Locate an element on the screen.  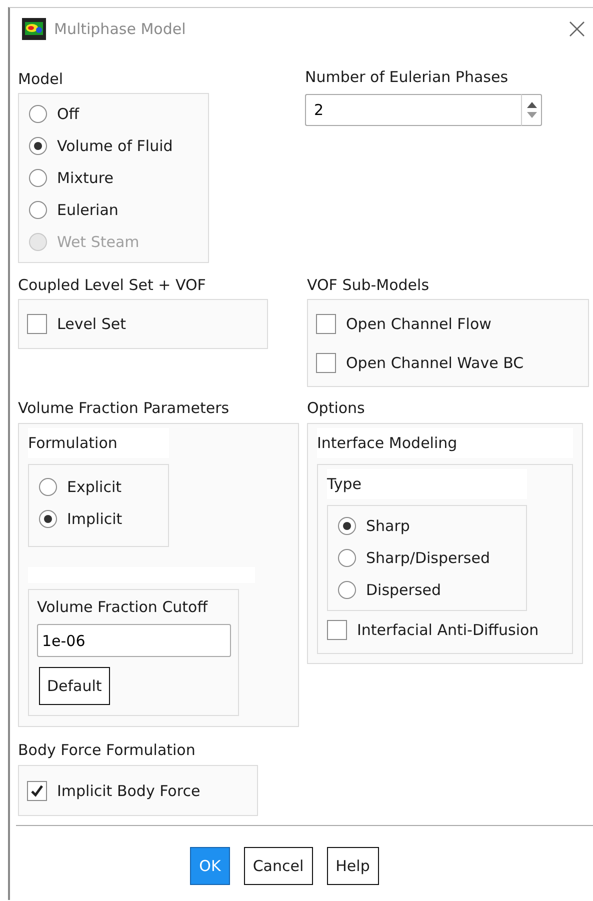
option-label: Open Channel Wave BC is located at coordinates (435, 363).